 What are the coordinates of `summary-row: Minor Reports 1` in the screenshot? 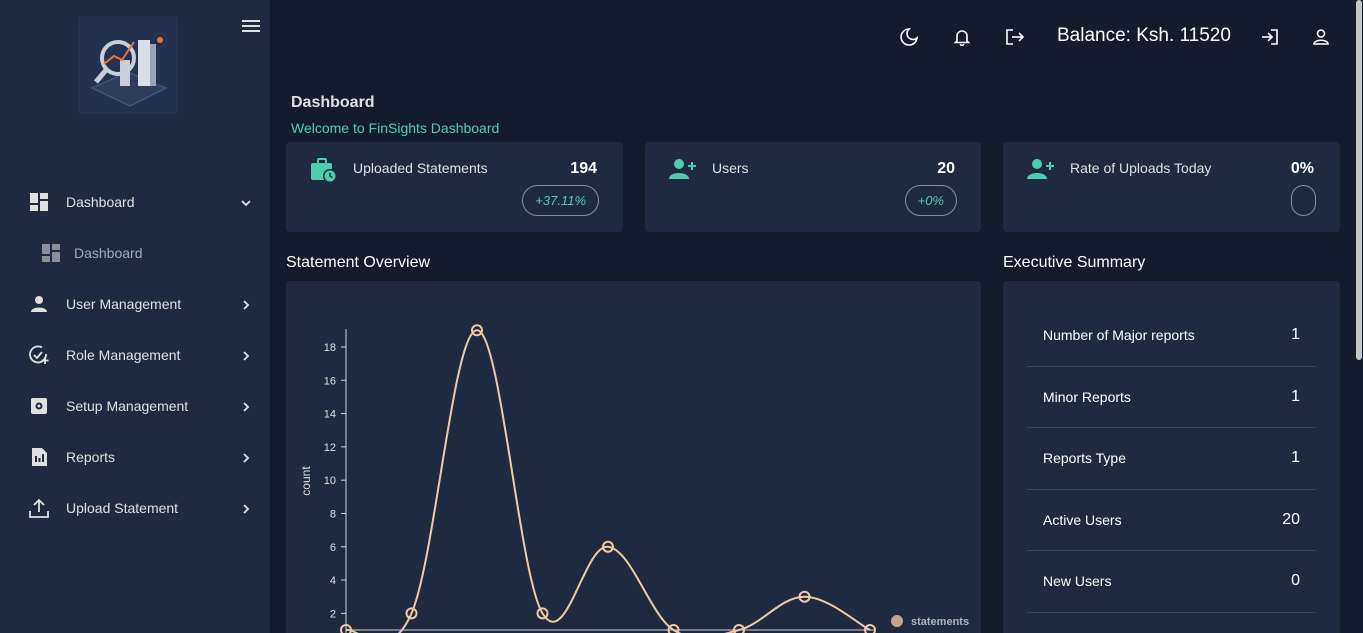 It's located at (1171, 397).